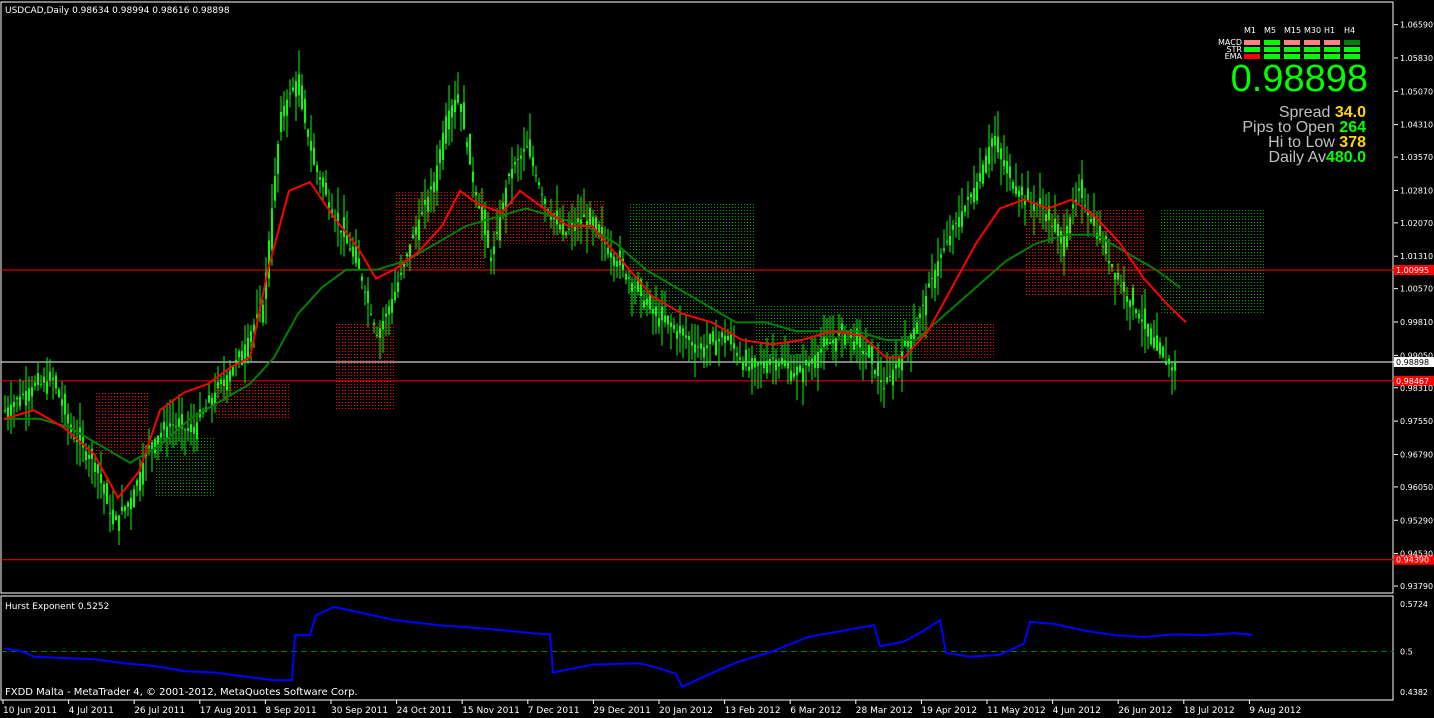 The height and width of the screenshot is (718, 1434). I want to click on price-tick-label-8: 1.00570, so click(1416, 289).